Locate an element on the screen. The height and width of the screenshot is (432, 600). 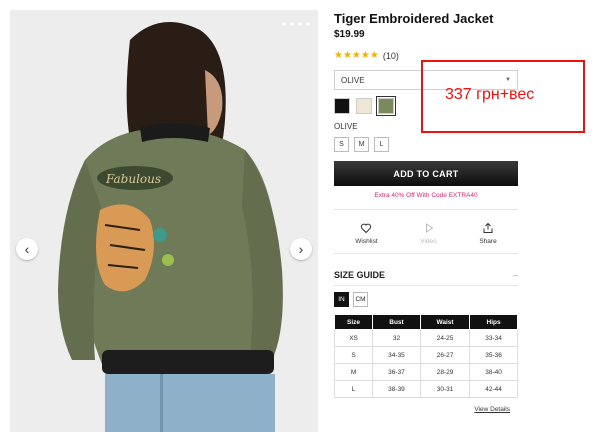
video-button: Video is located at coordinates (428, 233).